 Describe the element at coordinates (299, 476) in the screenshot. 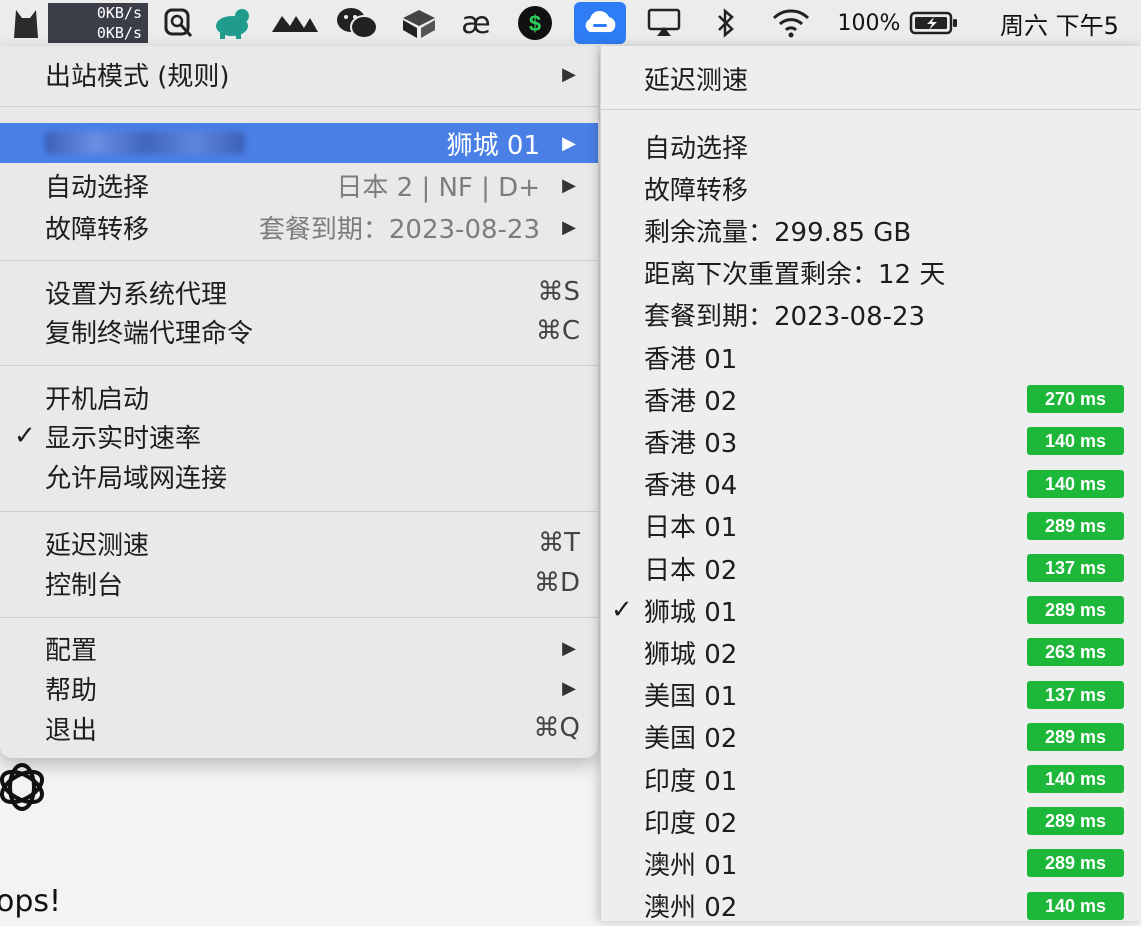

I see `menu-item-allow-lan: 允许局域网连接` at that location.